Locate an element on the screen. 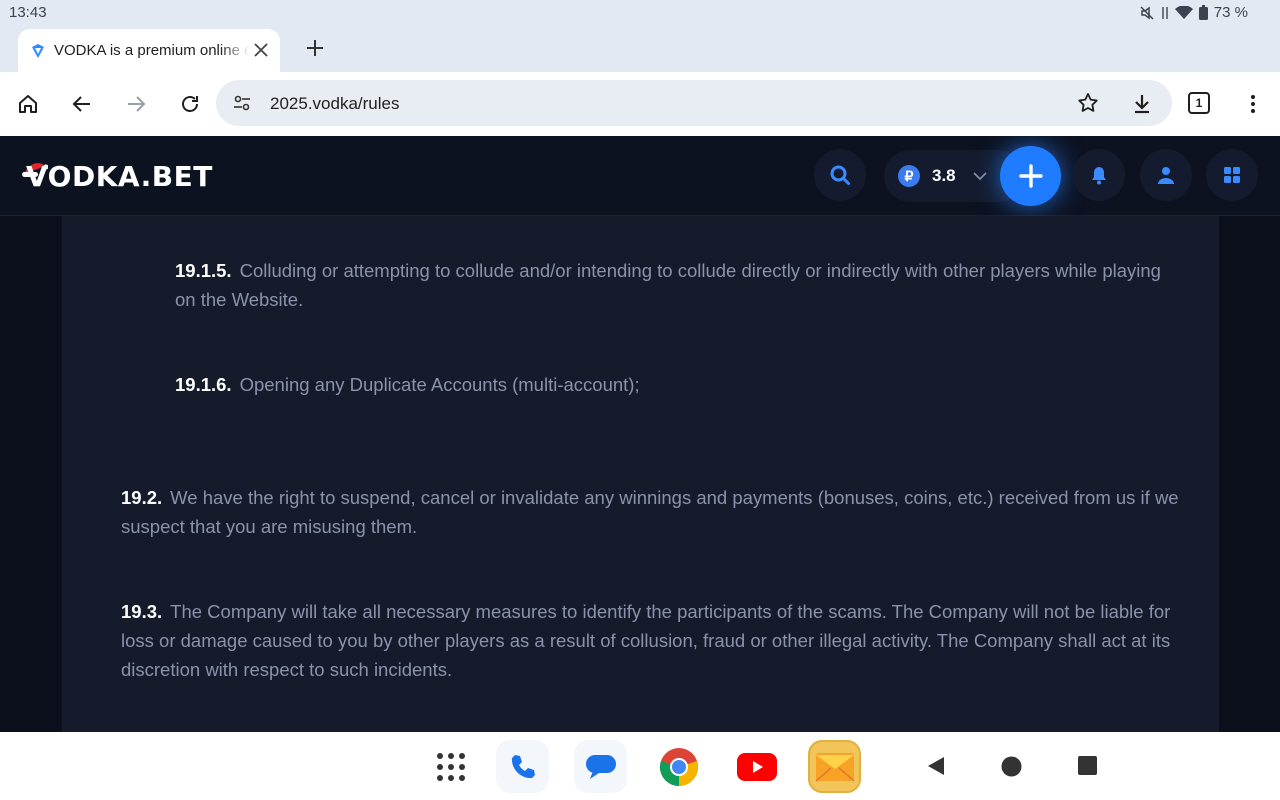 The height and width of the screenshot is (800, 1280). messages-app-icon is located at coordinates (600, 766).